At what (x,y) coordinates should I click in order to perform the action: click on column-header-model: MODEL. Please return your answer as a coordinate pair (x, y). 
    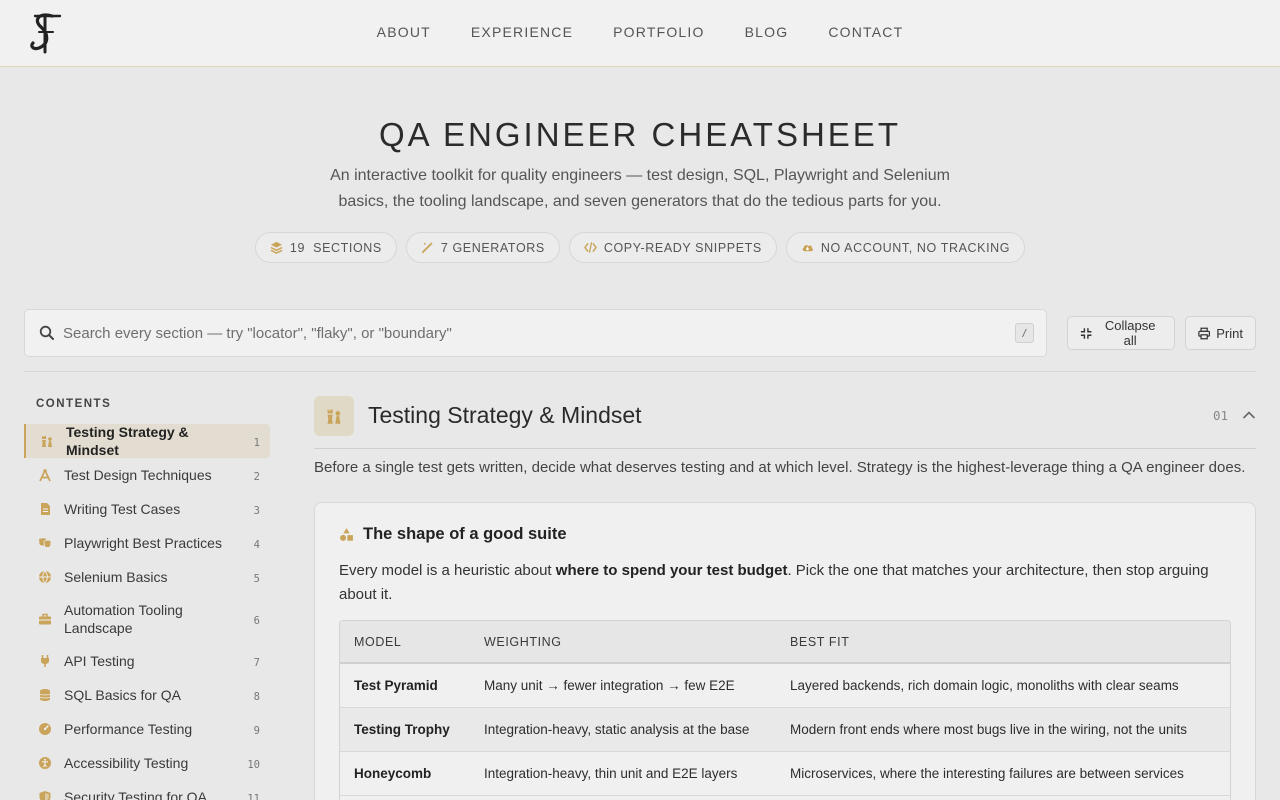
    Looking at the image, I should click on (405, 642).